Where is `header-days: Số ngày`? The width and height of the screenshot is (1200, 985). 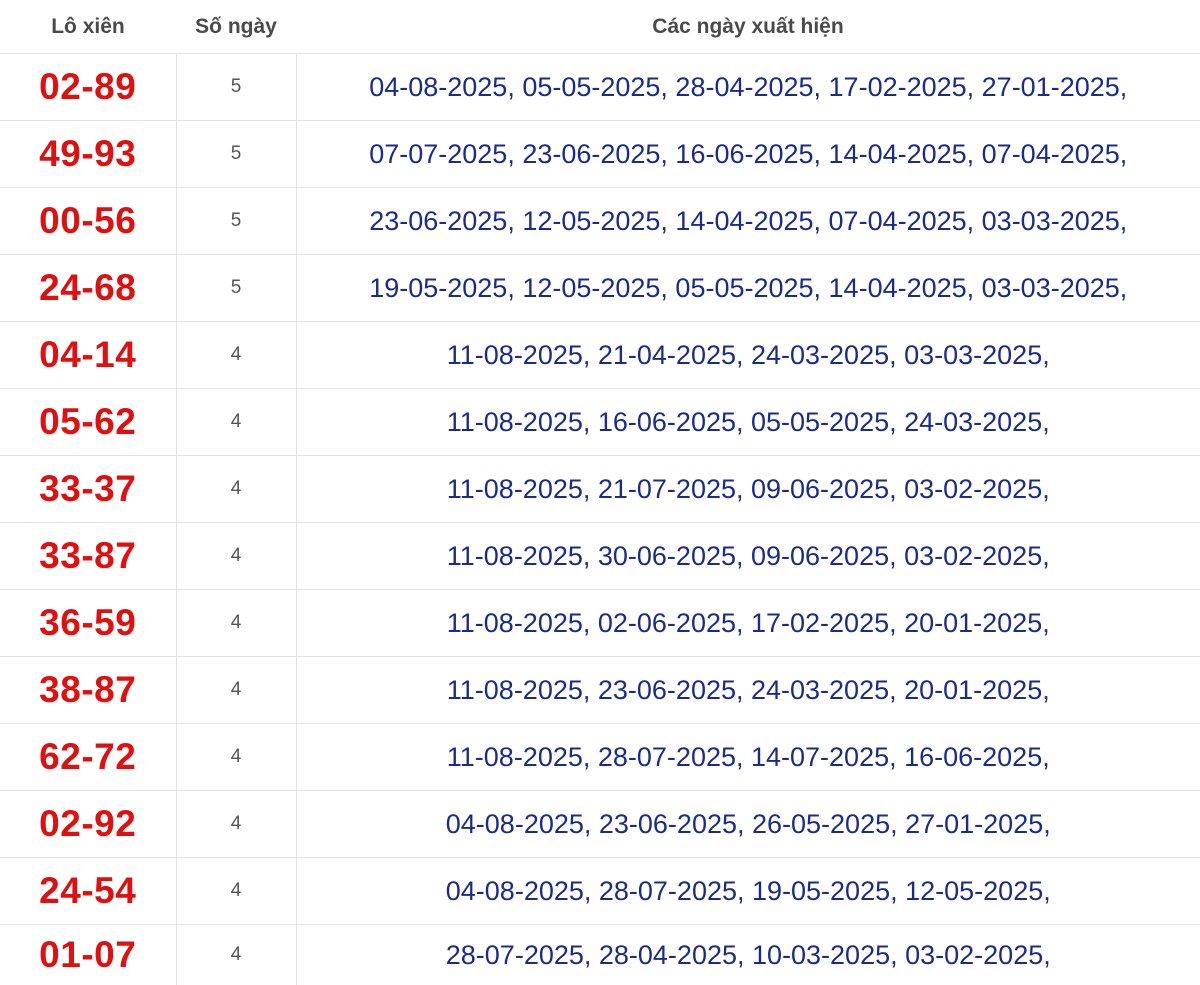
header-days: Số ngày is located at coordinates (236, 27).